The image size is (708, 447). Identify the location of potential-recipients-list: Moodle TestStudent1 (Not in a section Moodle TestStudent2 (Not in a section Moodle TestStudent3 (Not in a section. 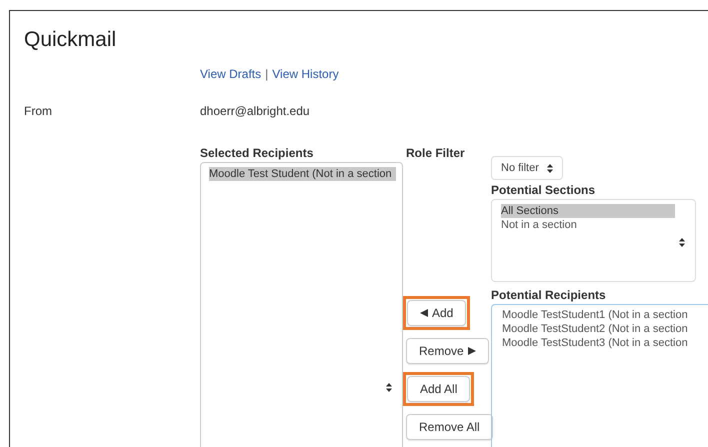
(599, 375).